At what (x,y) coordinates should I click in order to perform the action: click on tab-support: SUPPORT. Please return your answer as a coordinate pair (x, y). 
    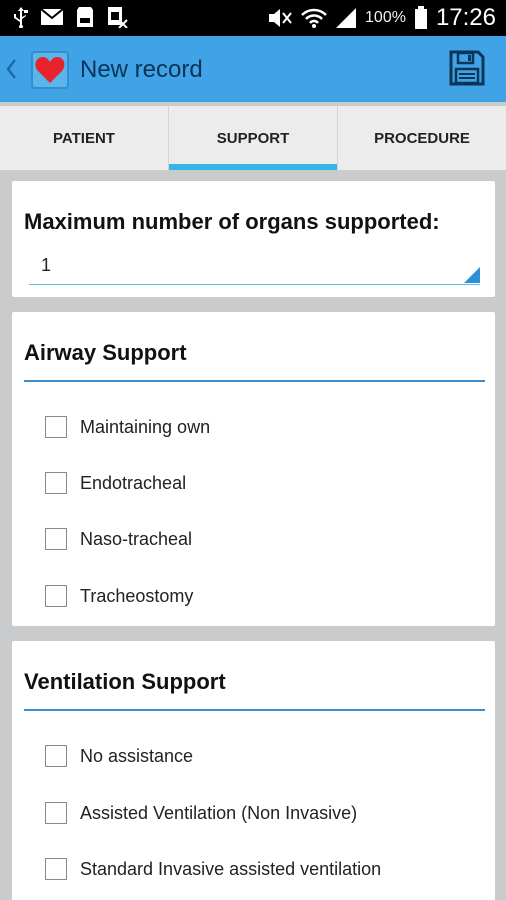
    Looking at the image, I should click on (253, 138).